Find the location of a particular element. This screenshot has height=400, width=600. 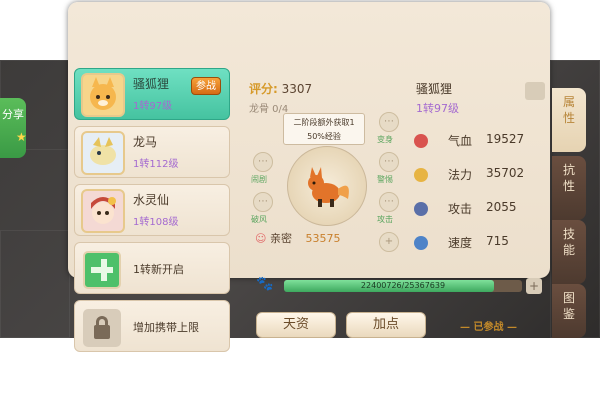

battle-badge: 参战 is located at coordinates (206, 86).